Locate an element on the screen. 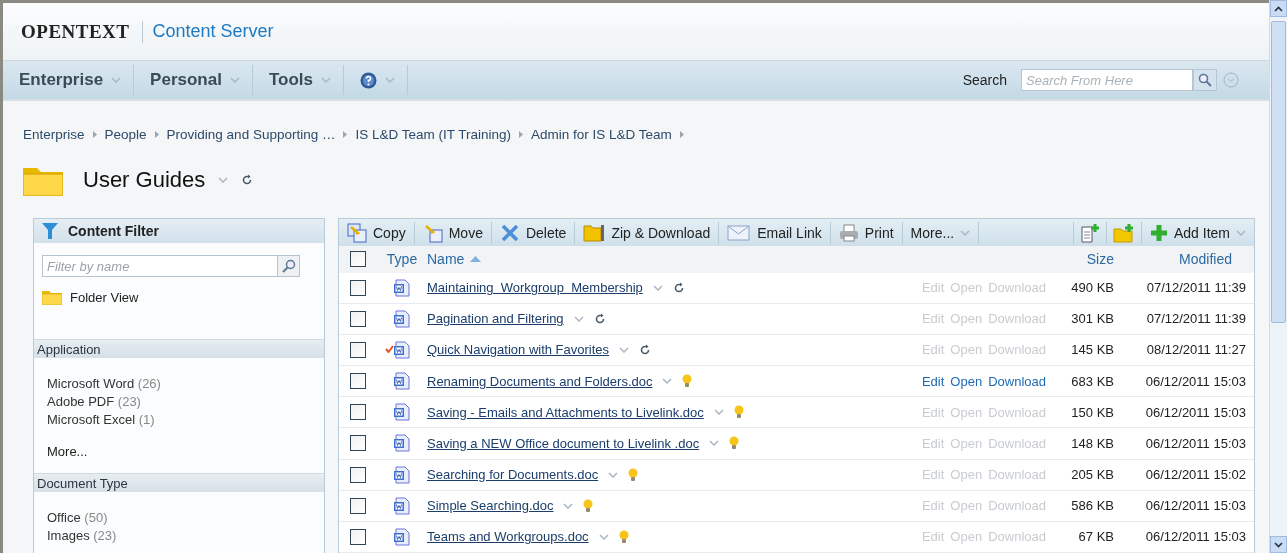 The height and width of the screenshot is (553, 1287). product-name: Content Server is located at coordinates (212, 31).